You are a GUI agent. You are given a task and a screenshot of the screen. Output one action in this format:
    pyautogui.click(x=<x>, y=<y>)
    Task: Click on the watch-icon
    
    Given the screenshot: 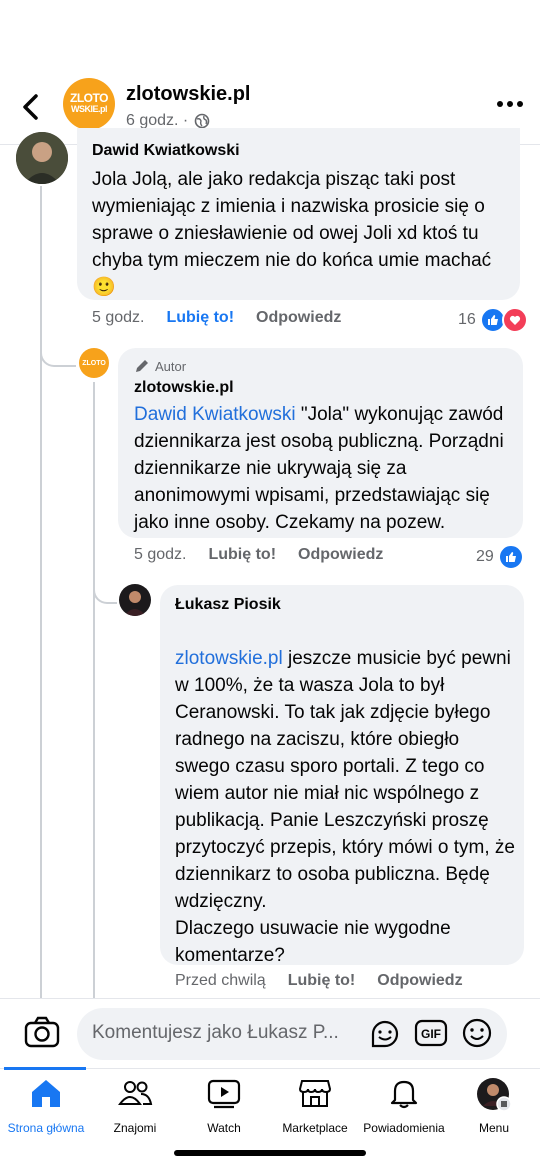 What is the action you would take?
    pyautogui.click(x=224, y=1094)
    